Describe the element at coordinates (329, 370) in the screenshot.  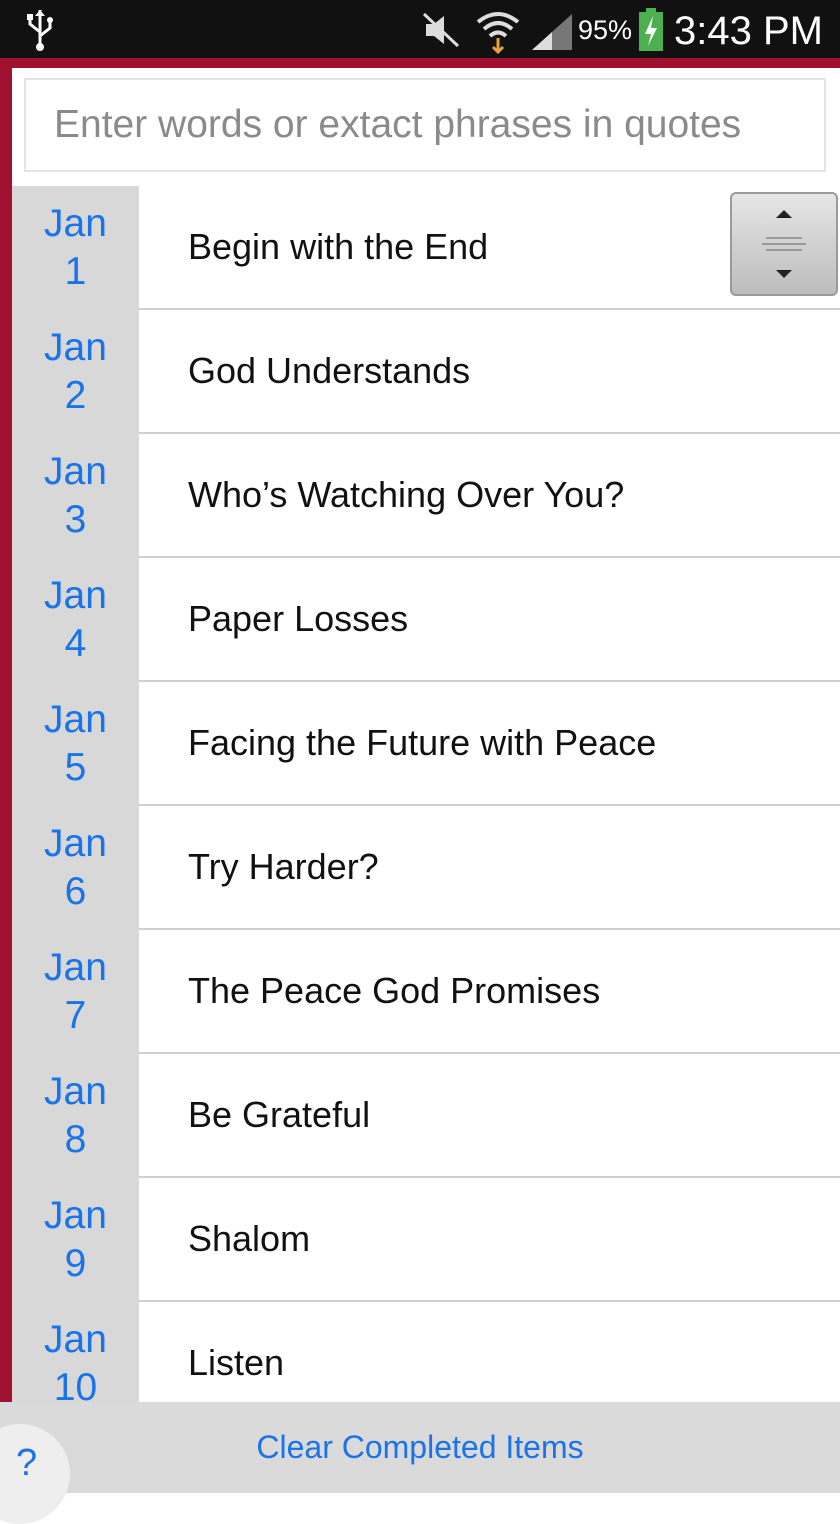
I see `item-title: God Understands` at that location.